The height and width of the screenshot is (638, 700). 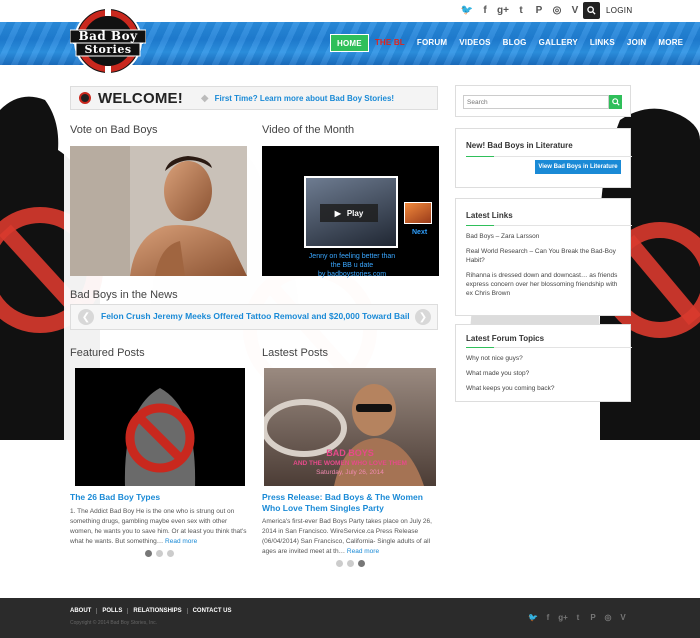 I want to click on footer-links: ABOUT POLLS RELATIONSHIPS CONTACT US, so click(x=153, y=611).